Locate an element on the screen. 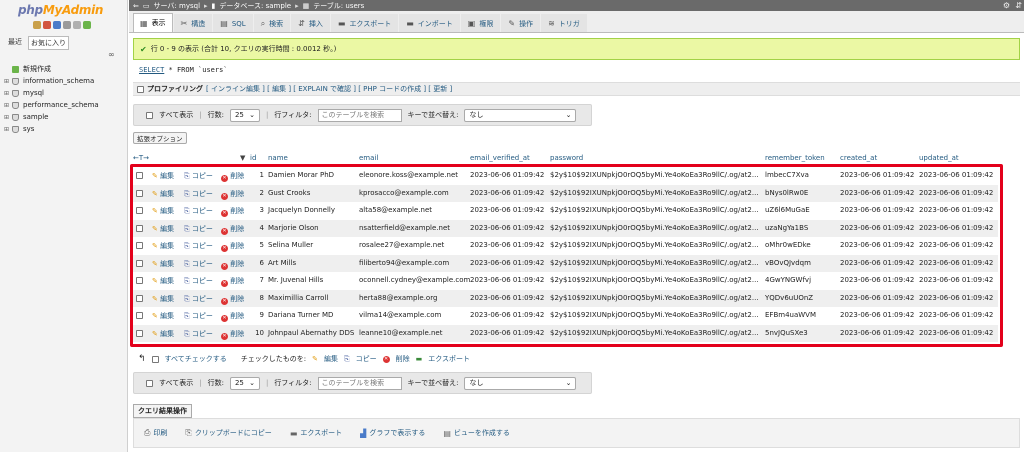 The image size is (1024, 452). home-icon is located at coordinates (37, 25).